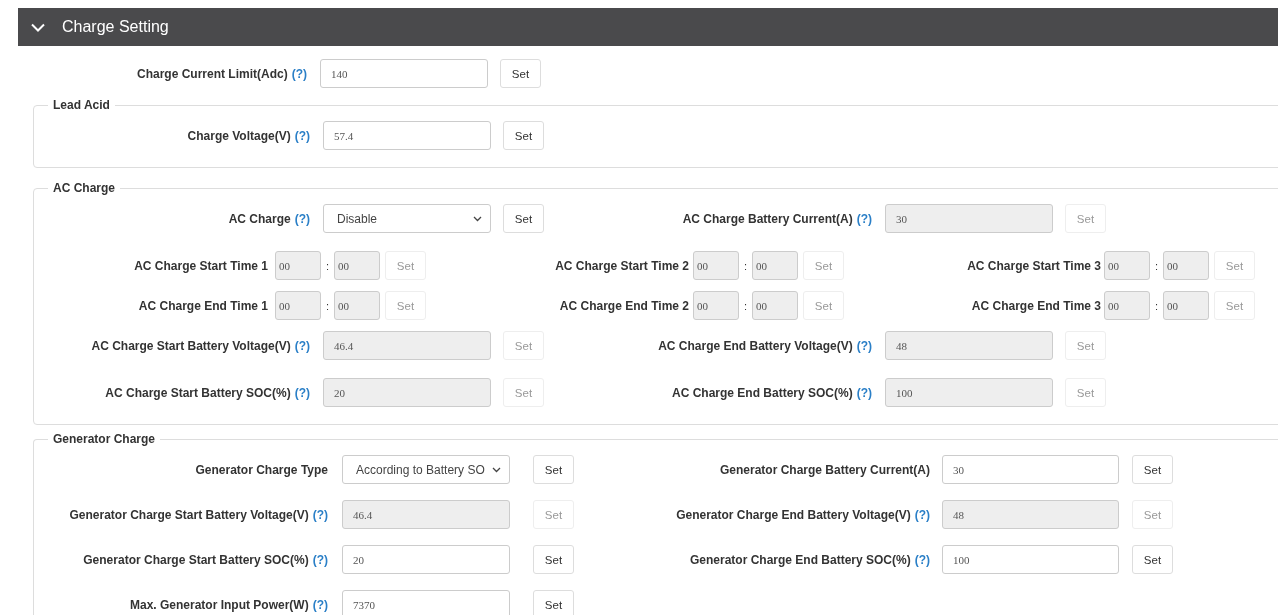 The height and width of the screenshot is (615, 1278). Describe the element at coordinates (81, 105) in the screenshot. I see `fieldset-legend: Lead Acid` at that location.